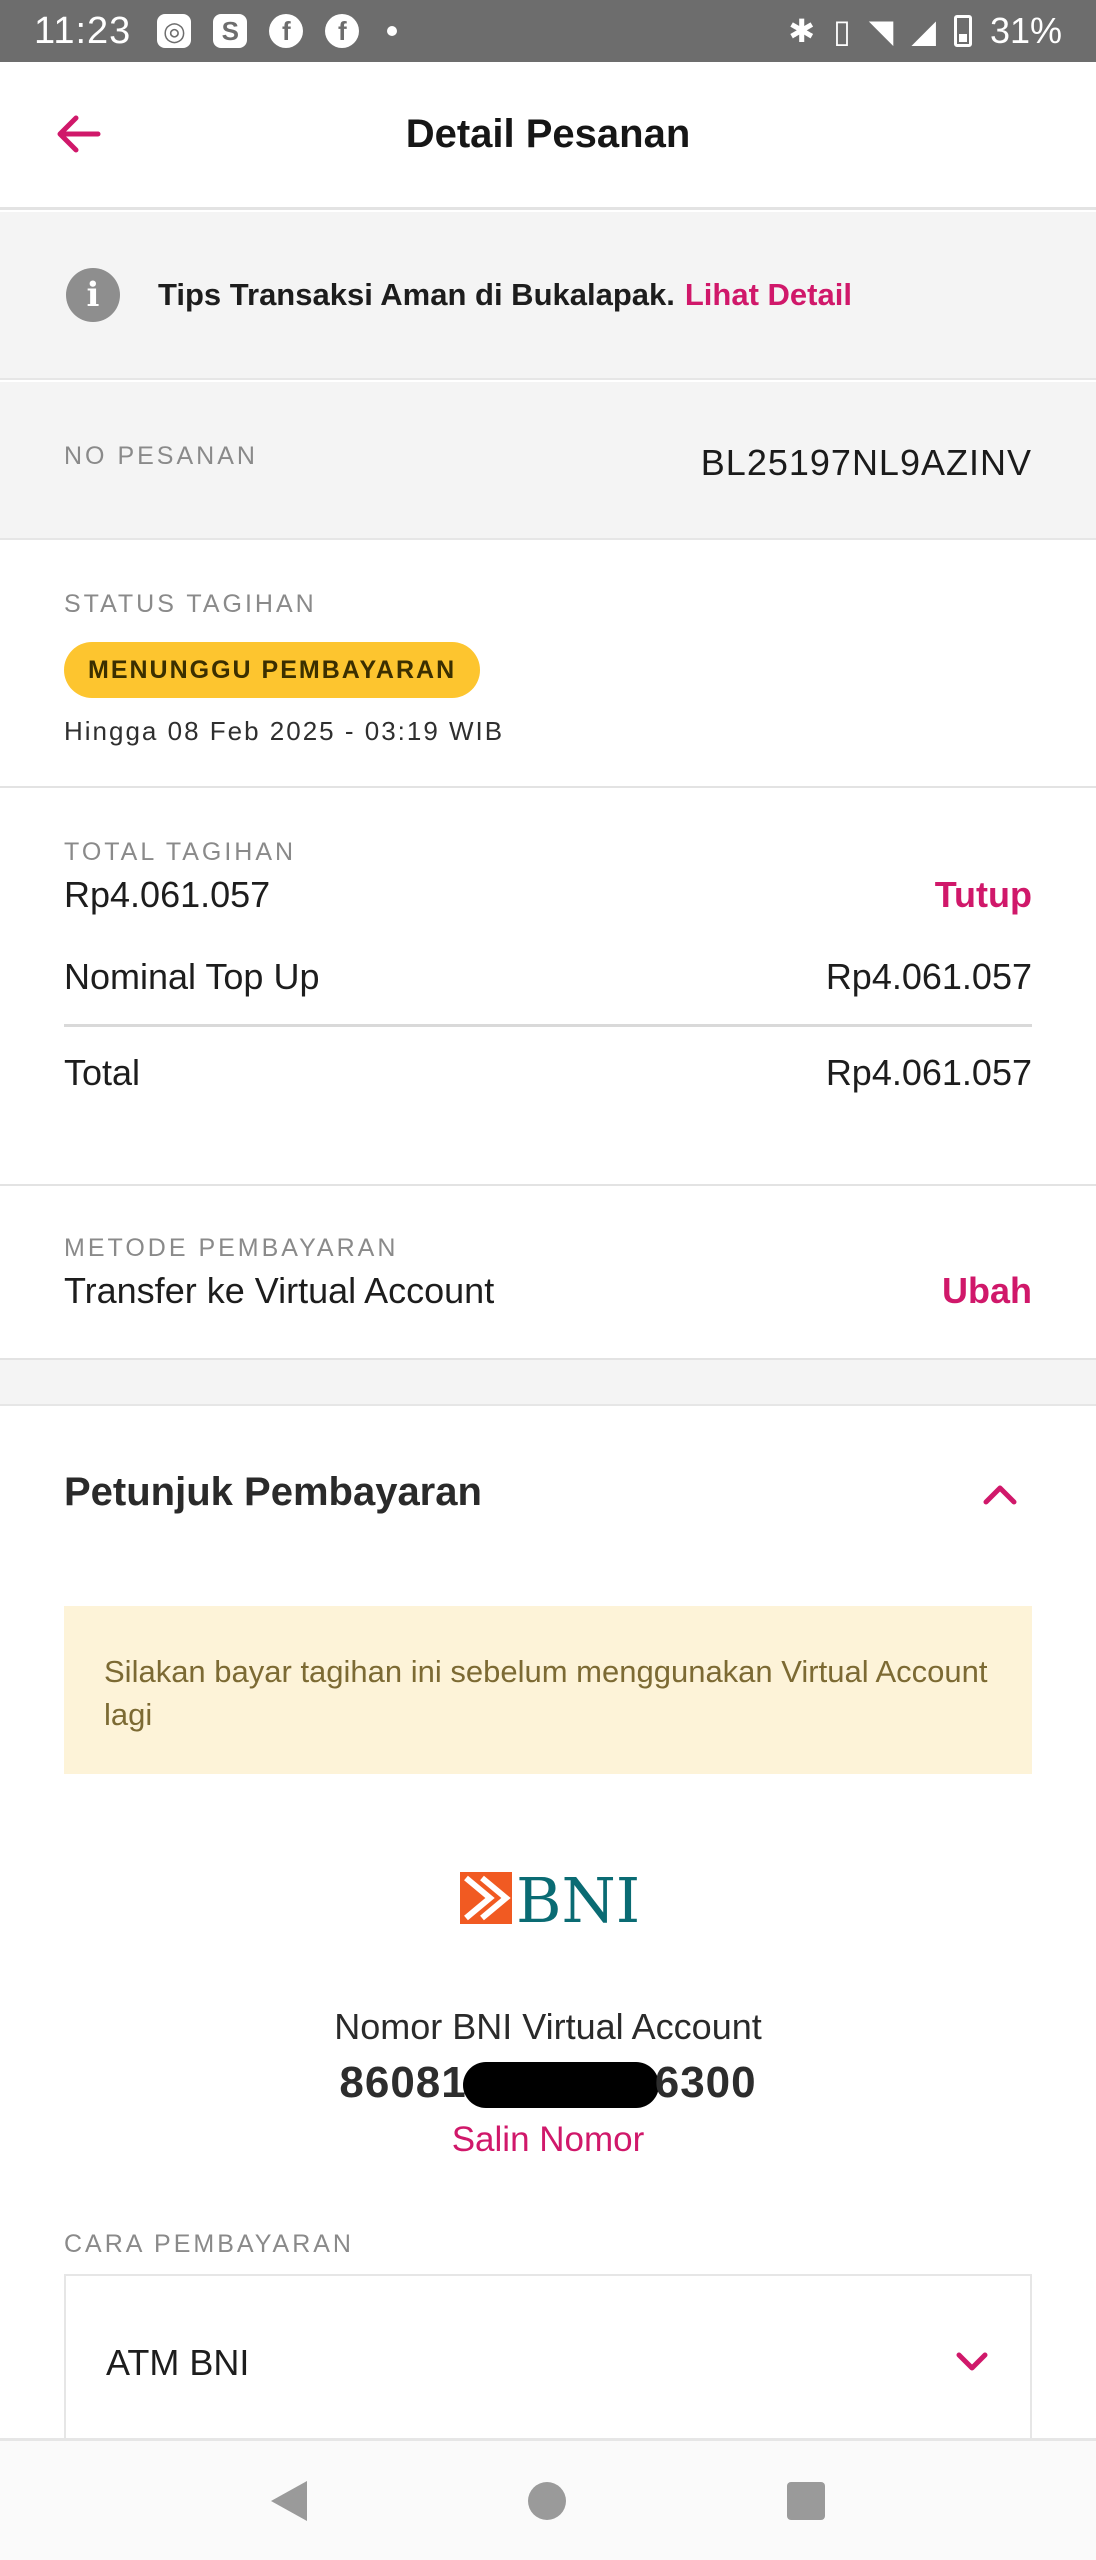  Describe the element at coordinates (273, 1492) in the screenshot. I see `payment-instructions-title: Petunjuk Pembayaran` at that location.